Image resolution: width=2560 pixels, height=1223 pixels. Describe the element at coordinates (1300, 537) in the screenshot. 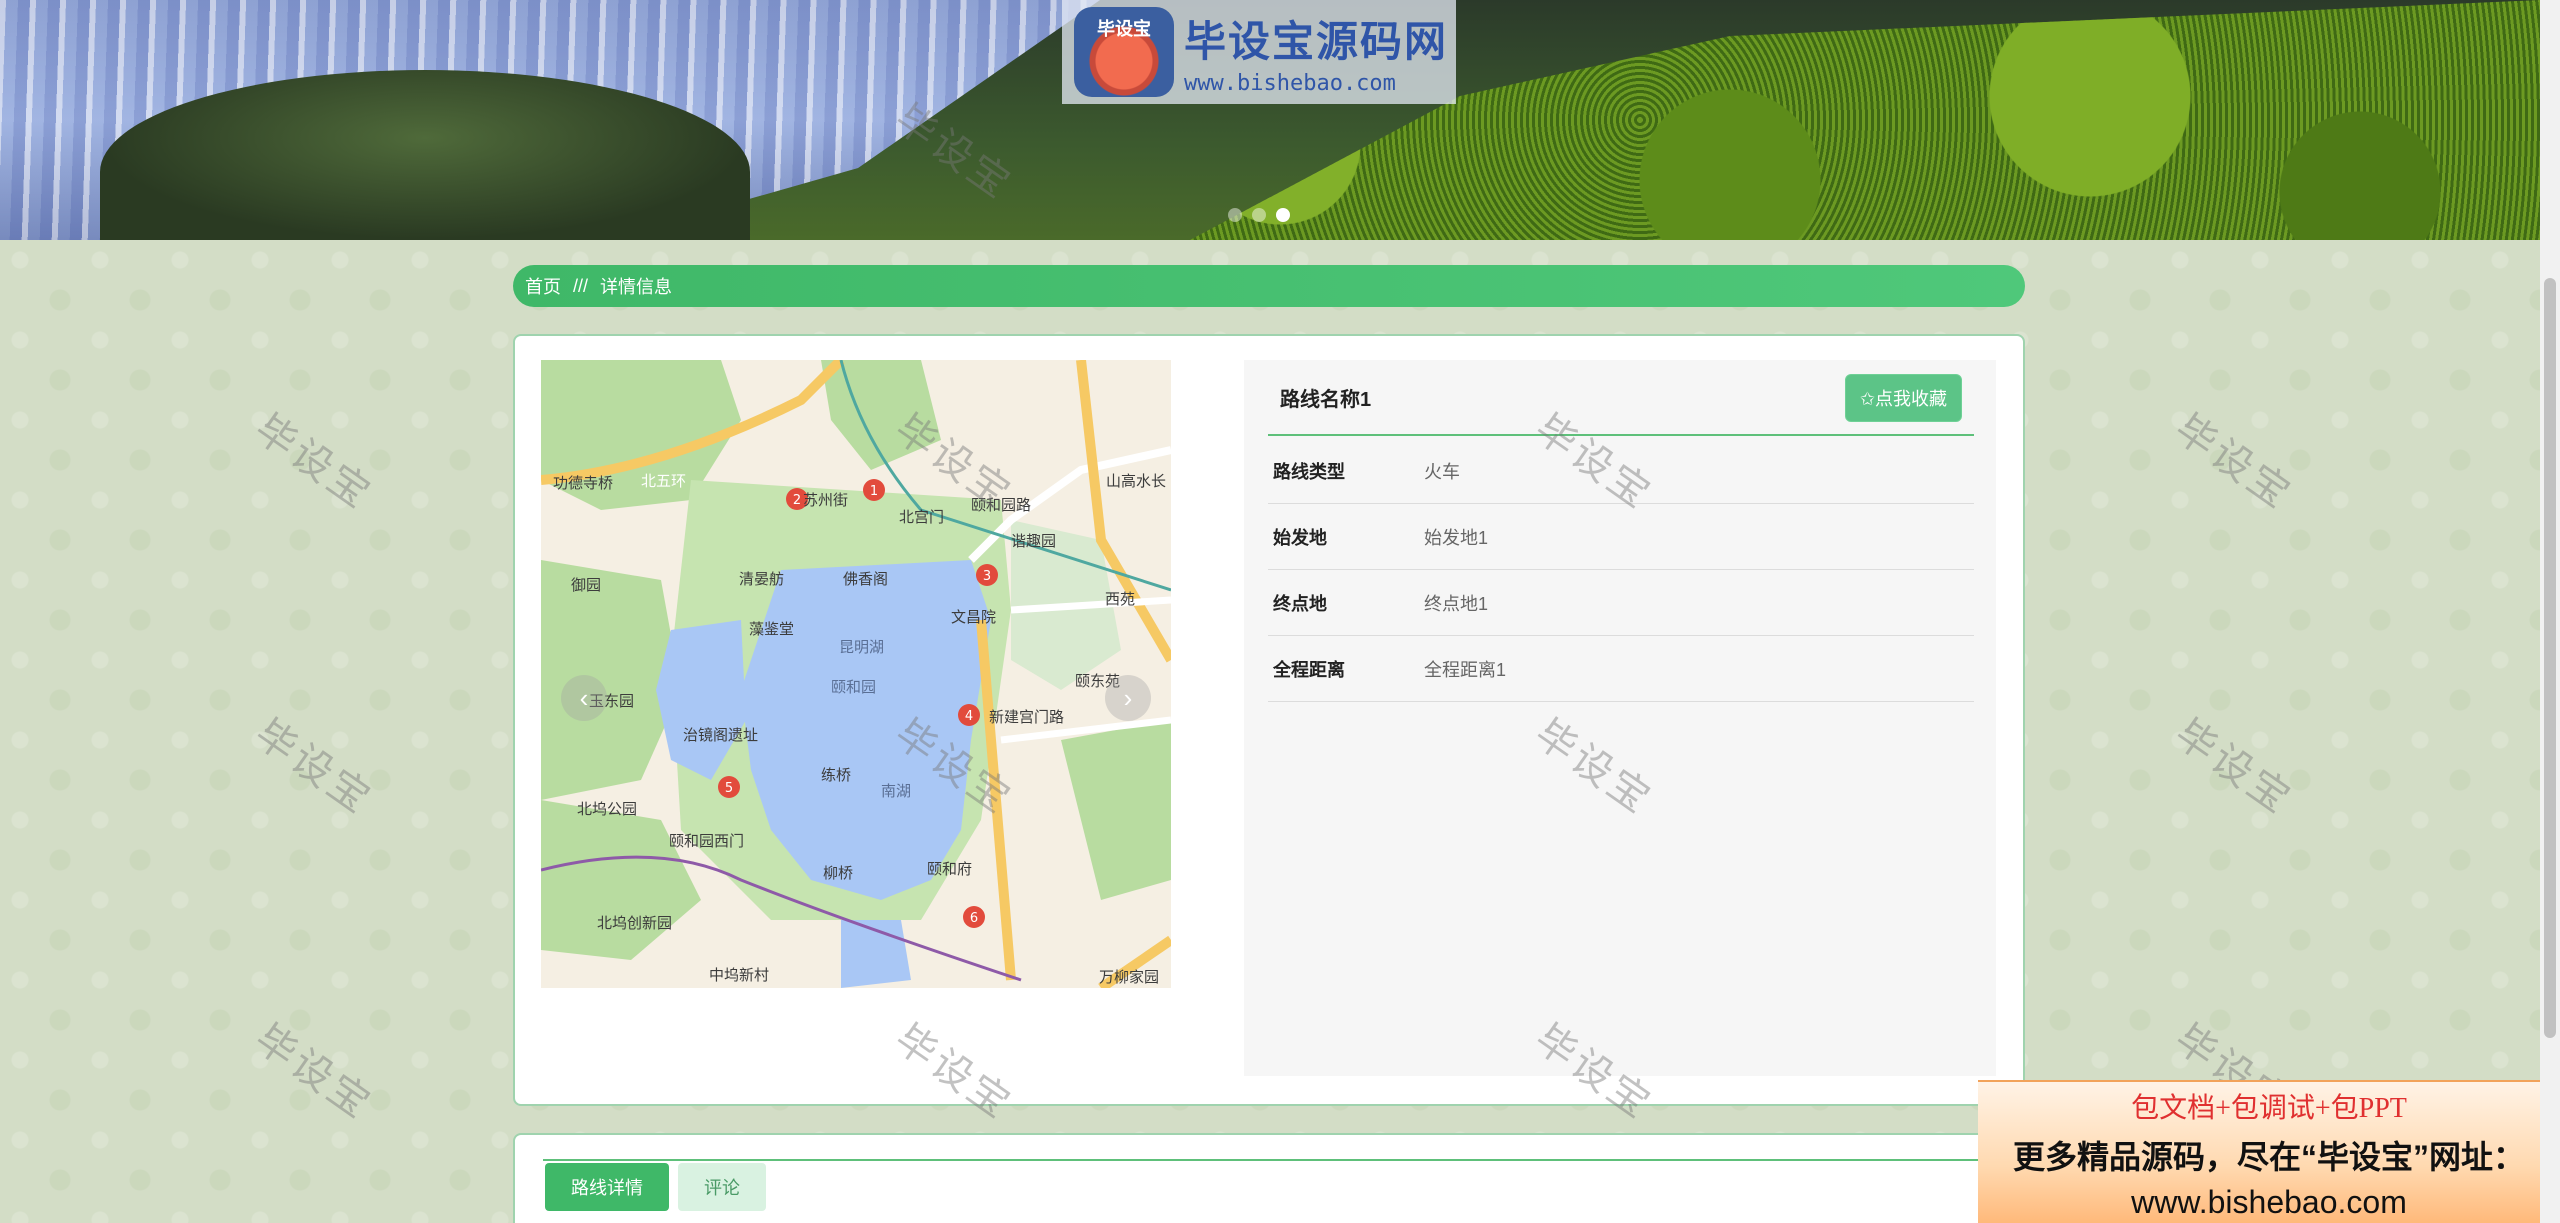

I see `field-label: 始发地` at that location.